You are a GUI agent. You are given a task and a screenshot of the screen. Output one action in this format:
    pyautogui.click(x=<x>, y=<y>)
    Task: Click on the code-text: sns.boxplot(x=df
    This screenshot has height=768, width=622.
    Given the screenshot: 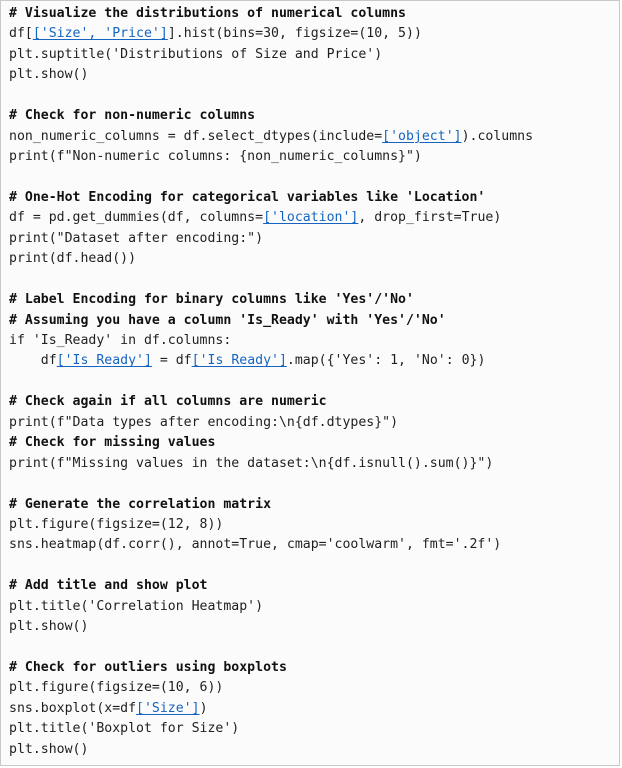 What is the action you would take?
    pyautogui.click(x=73, y=708)
    